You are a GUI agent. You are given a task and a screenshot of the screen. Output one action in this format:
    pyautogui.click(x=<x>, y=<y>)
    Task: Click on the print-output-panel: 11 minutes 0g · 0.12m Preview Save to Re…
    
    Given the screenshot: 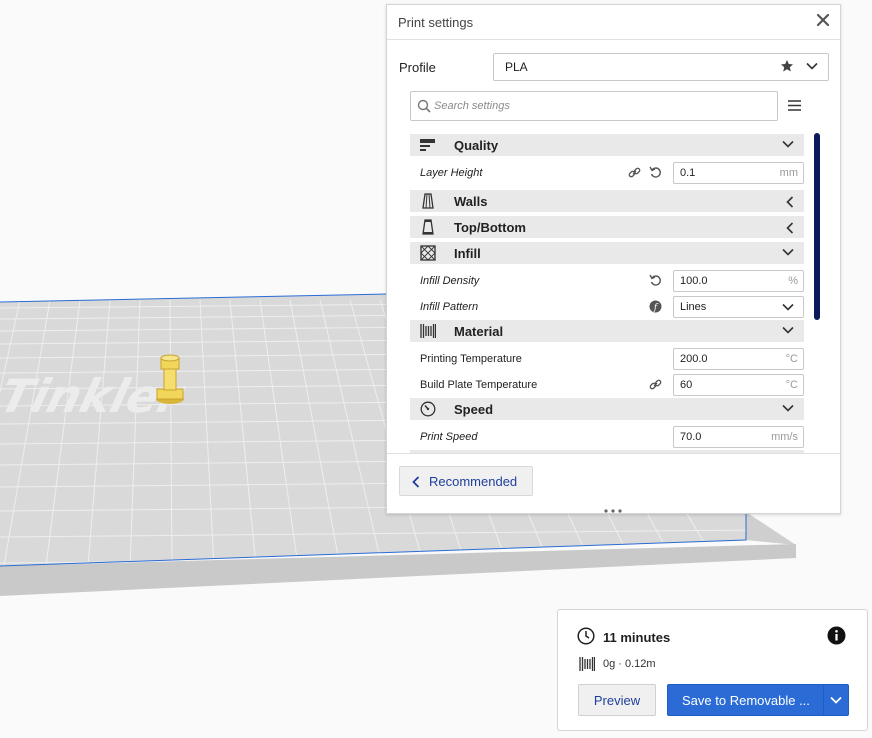 What is the action you would take?
    pyautogui.click(x=712, y=670)
    